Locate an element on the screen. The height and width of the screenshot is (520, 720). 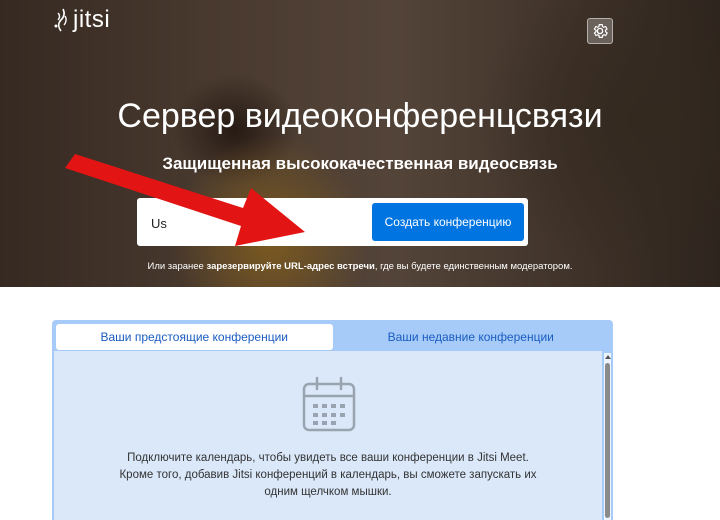
create-meeting-button: Создать конференцию is located at coordinates (448, 222).